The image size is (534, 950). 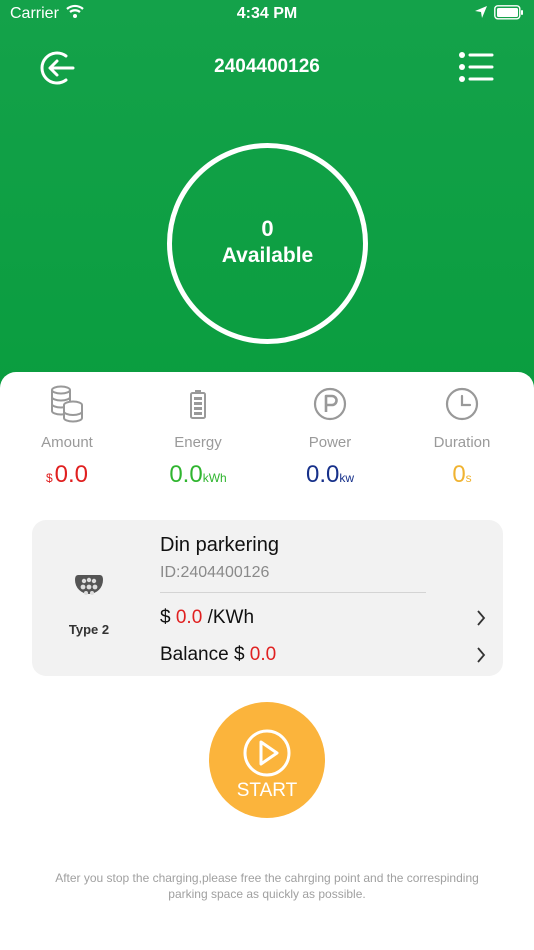 I want to click on stat-energy: Energy 0.0kWh, so click(x=198, y=435).